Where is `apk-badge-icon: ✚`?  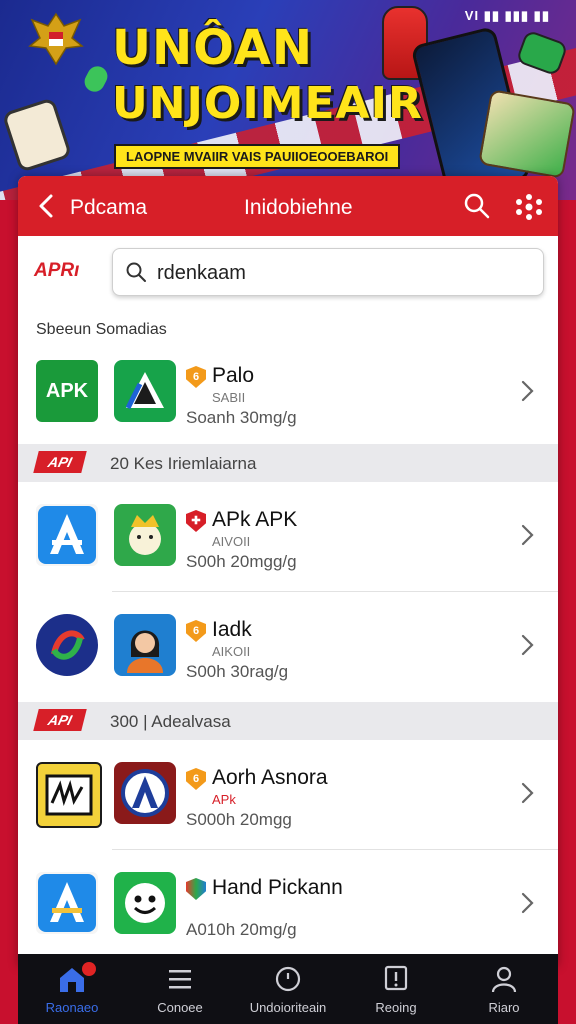 apk-badge-icon: ✚ is located at coordinates (196, 521).